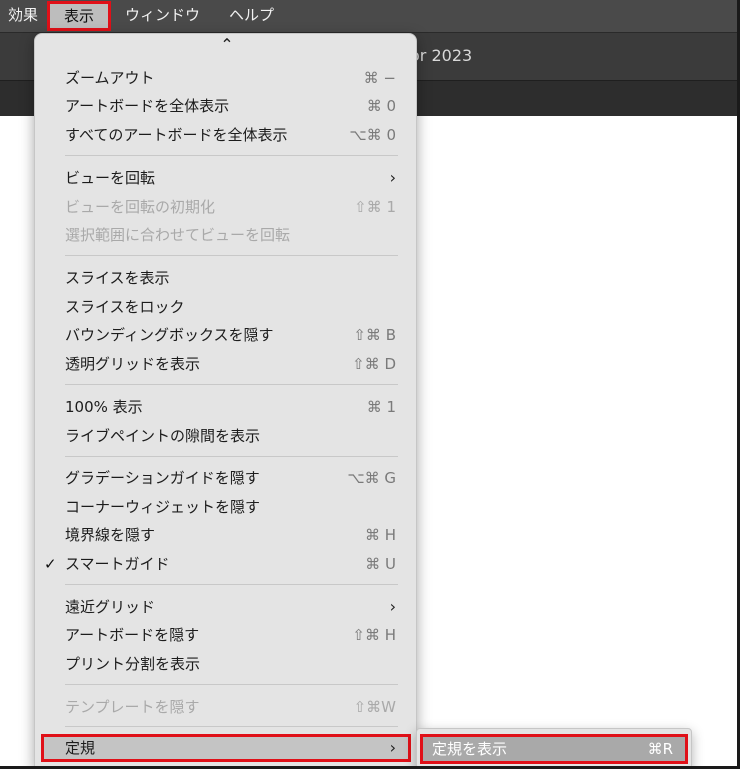 The height and width of the screenshot is (769, 740). I want to click on menu-item-label: ズームアウト, so click(110, 78).